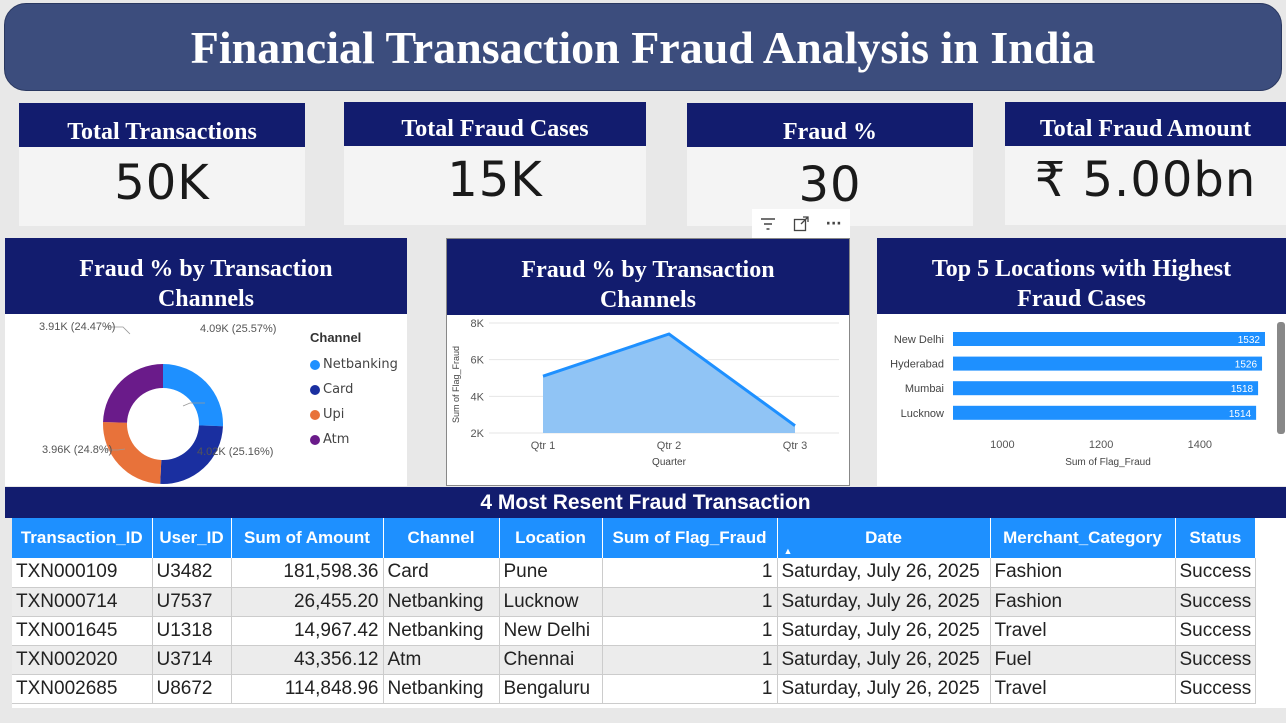 The image size is (1286, 723). I want to click on donut-legend: Channel Netbanking Card Upi Atm, so click(354, 391).